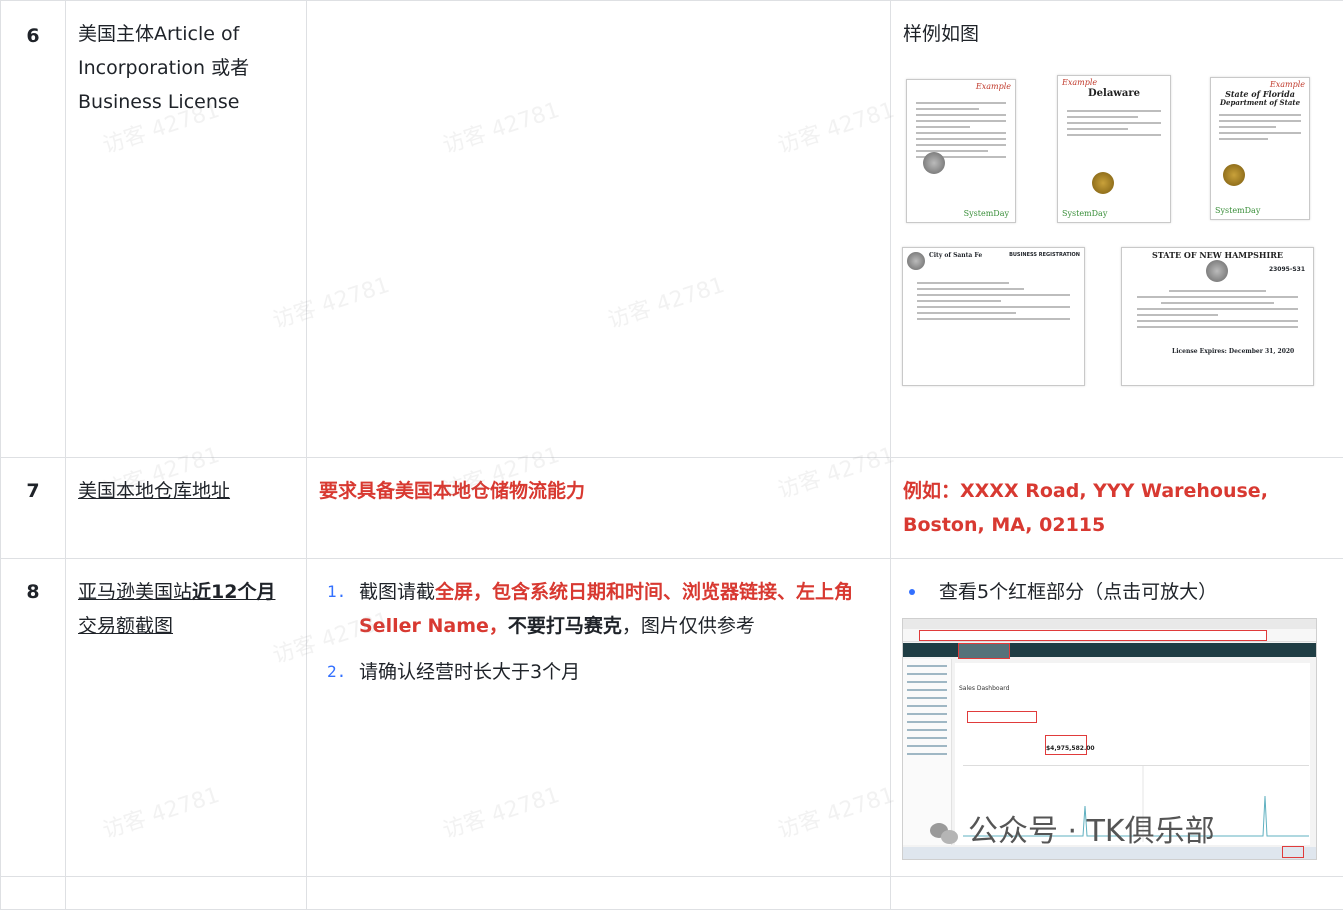 The image size is (1343, 910). I want to click on row-number: 6, so click(33, 229).